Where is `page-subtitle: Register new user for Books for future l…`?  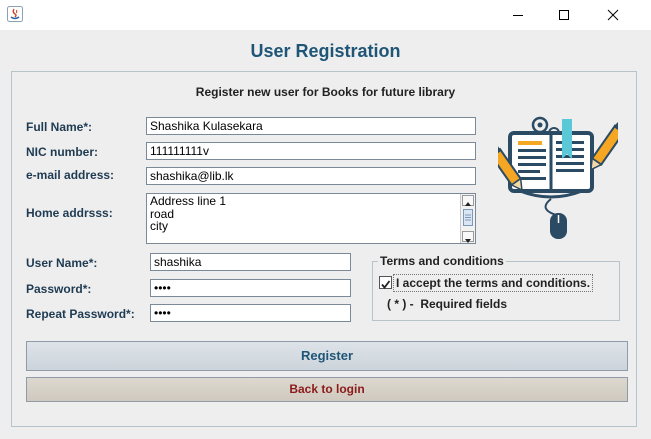 page-subtitle: Register new user for Books for future l… is located at coordinates (325, 92).